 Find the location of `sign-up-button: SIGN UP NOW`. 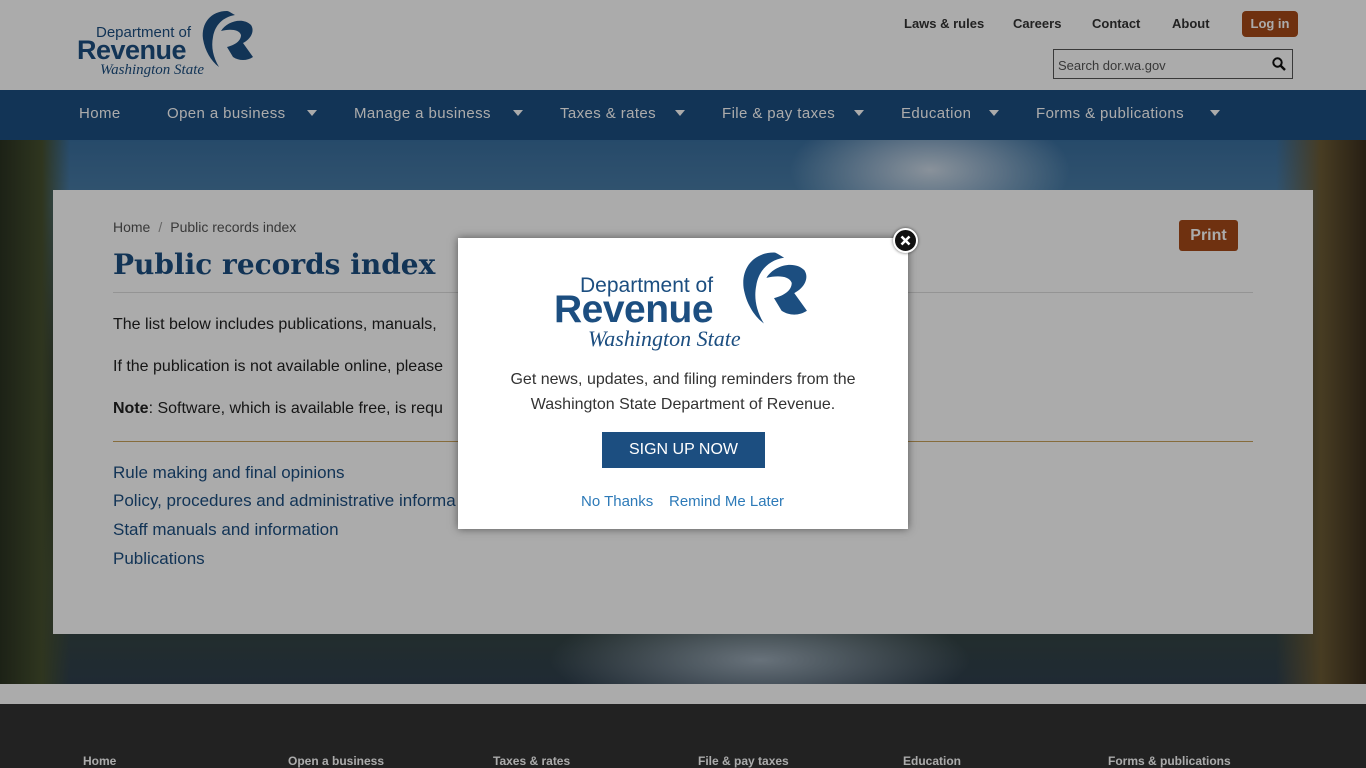

sign-up-button: SIGN UP NOW is located at coordinates (683, 450).